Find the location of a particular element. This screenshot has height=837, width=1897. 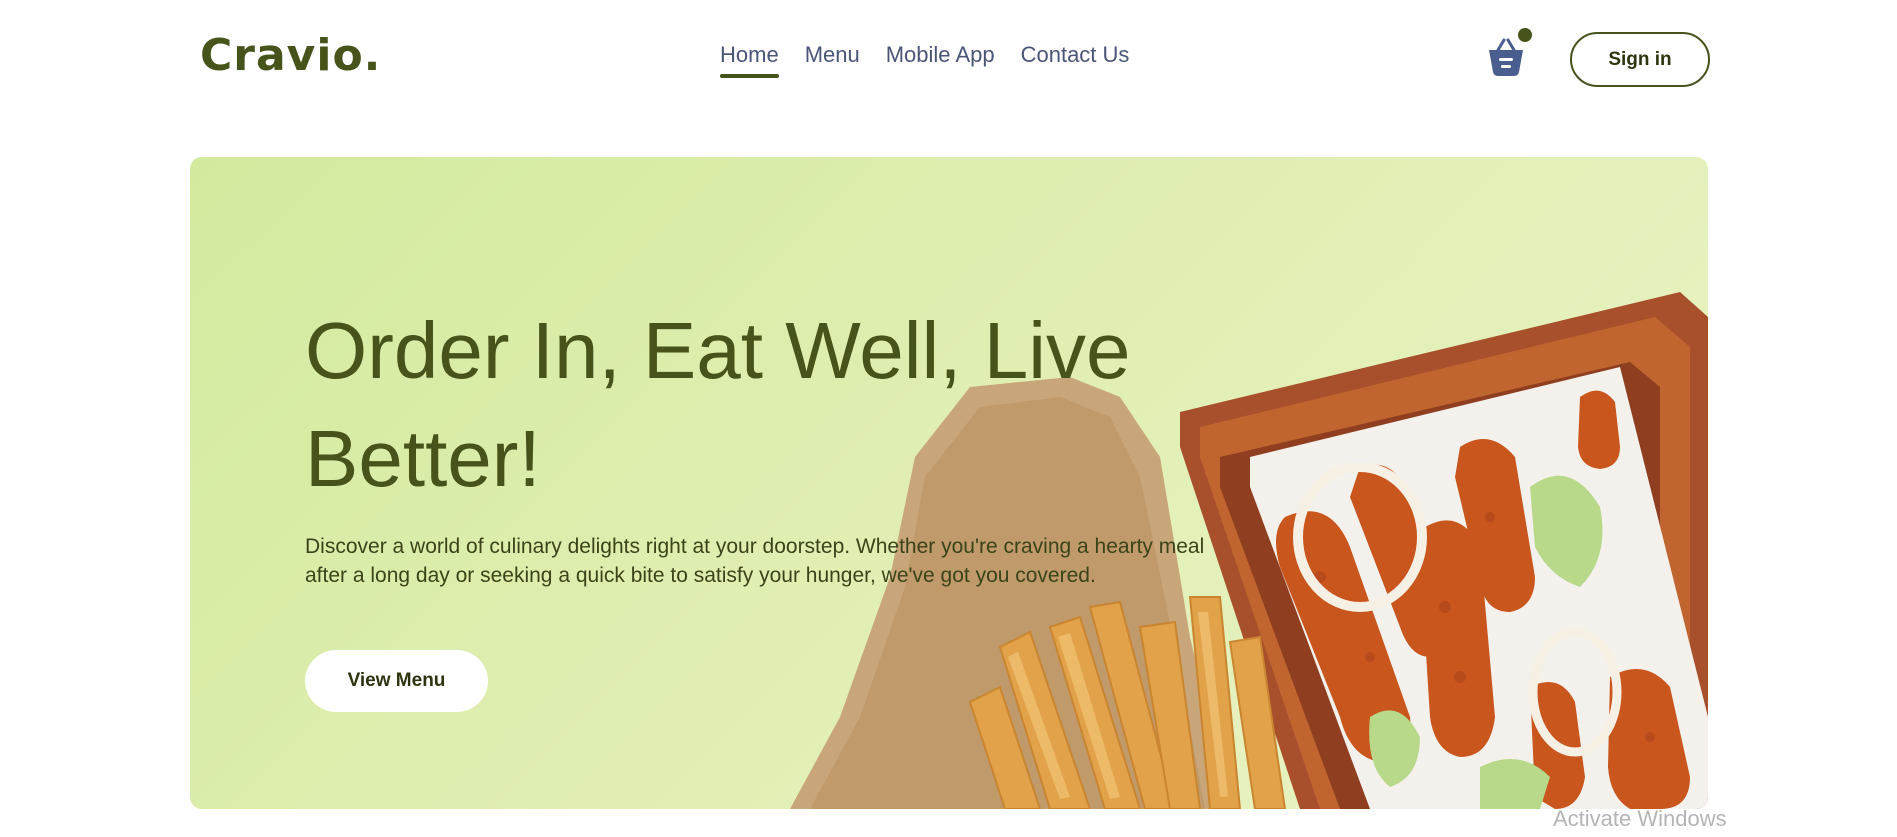

nav-menu: Menu is located at coordinates (832, 60).